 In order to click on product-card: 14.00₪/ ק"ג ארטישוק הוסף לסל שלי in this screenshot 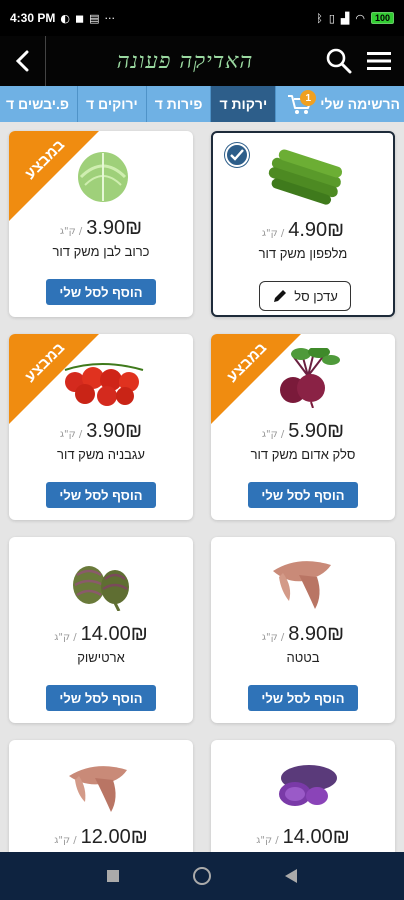, I will do `click(101, 630)`.